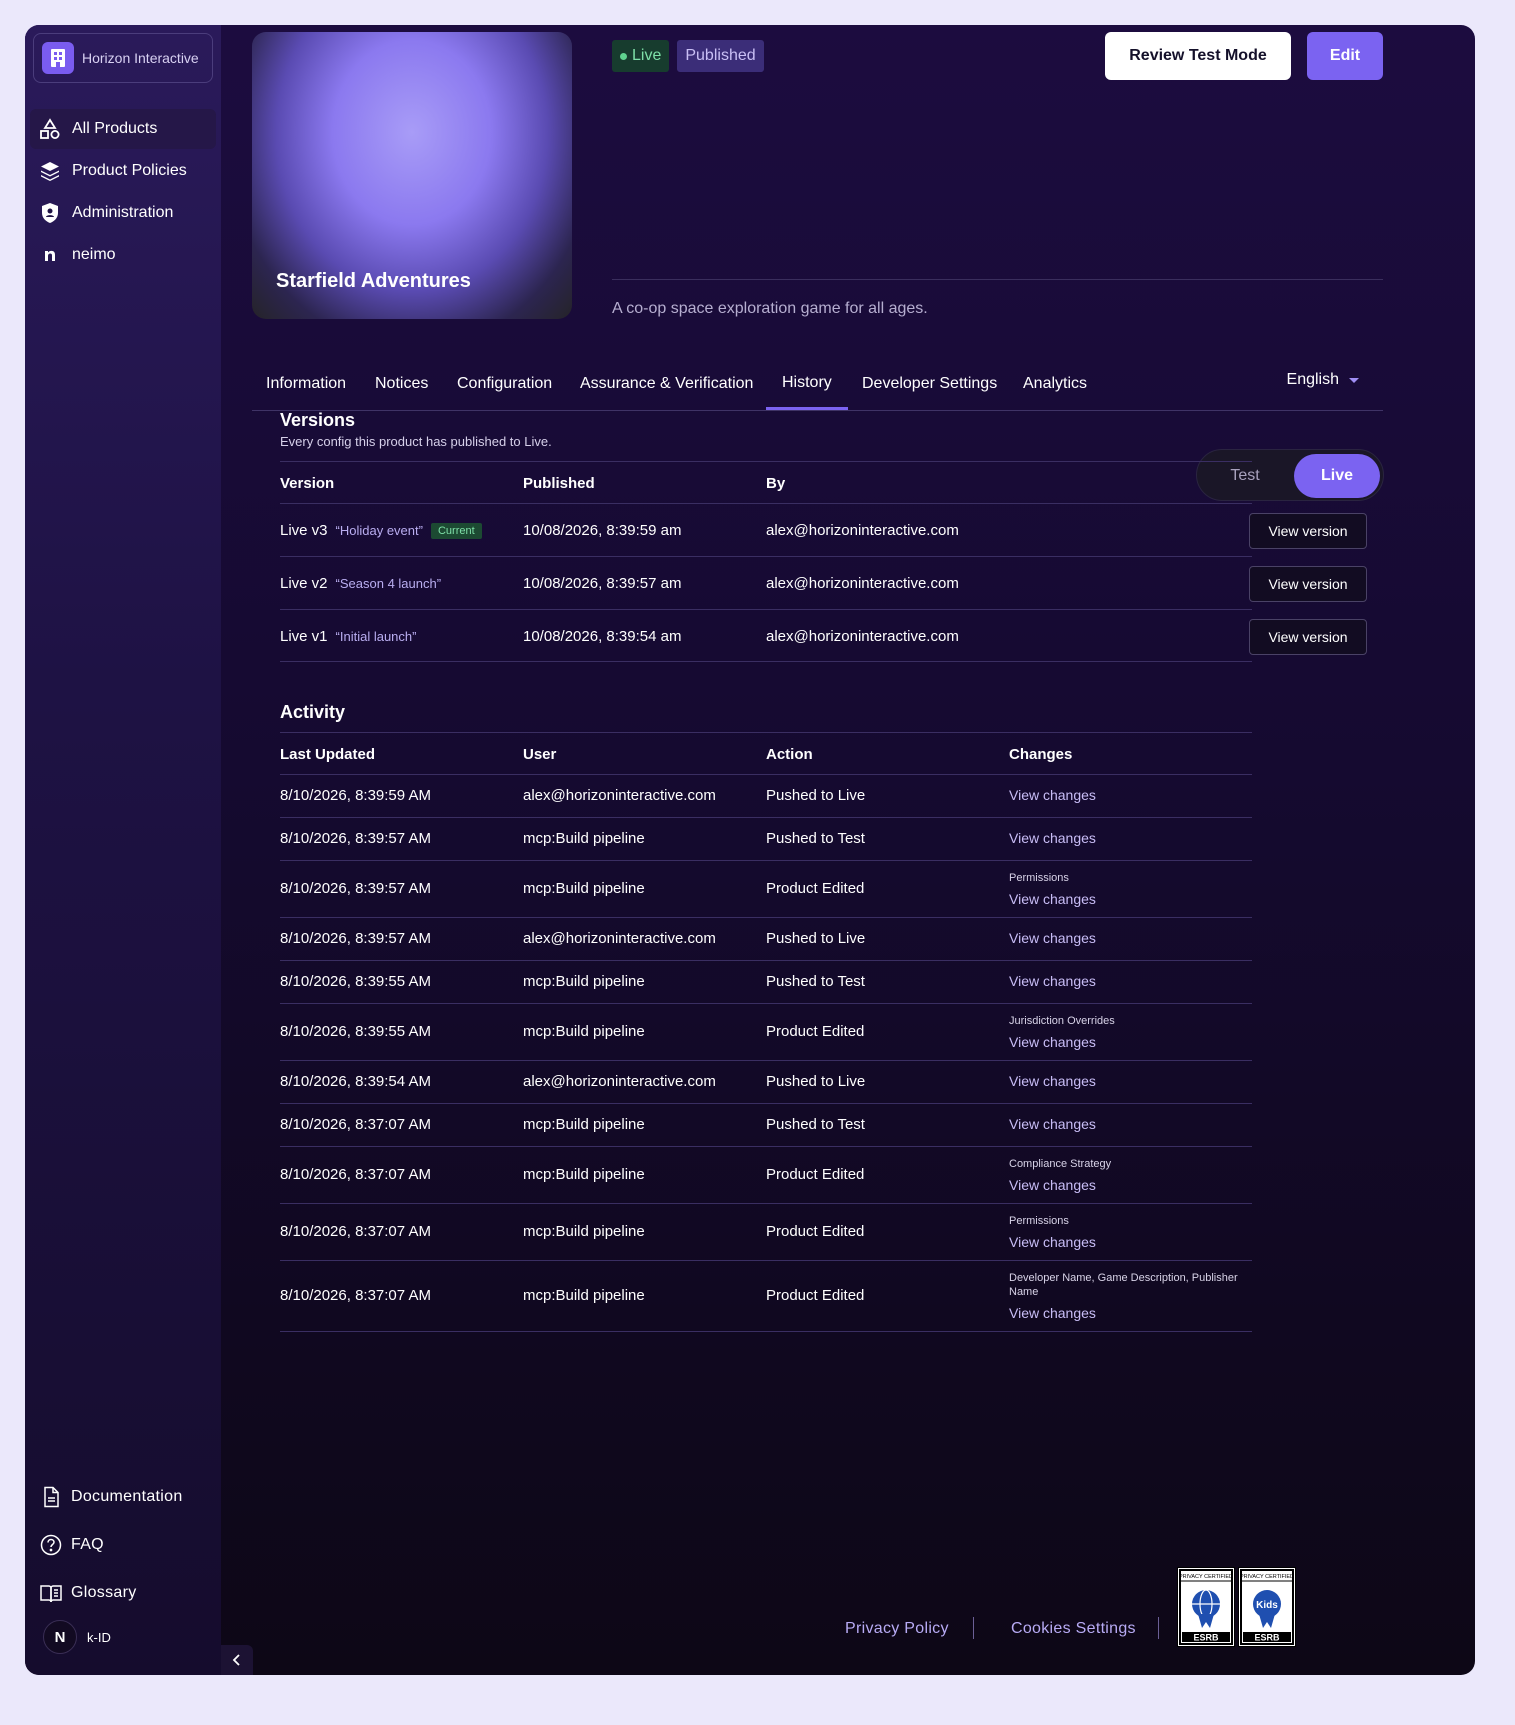  Describe the element at coordinates (373, 281) in the screenshot. I see `product-title: Starfield Adventures` at that location.